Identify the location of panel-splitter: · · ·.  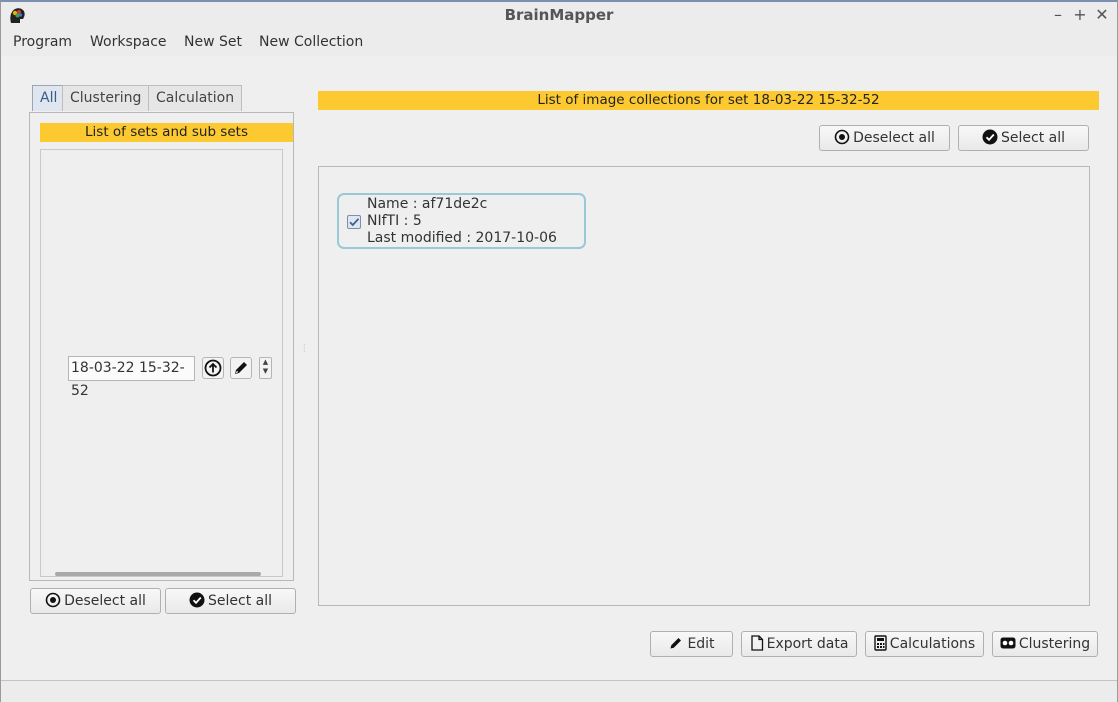
(304, 349).